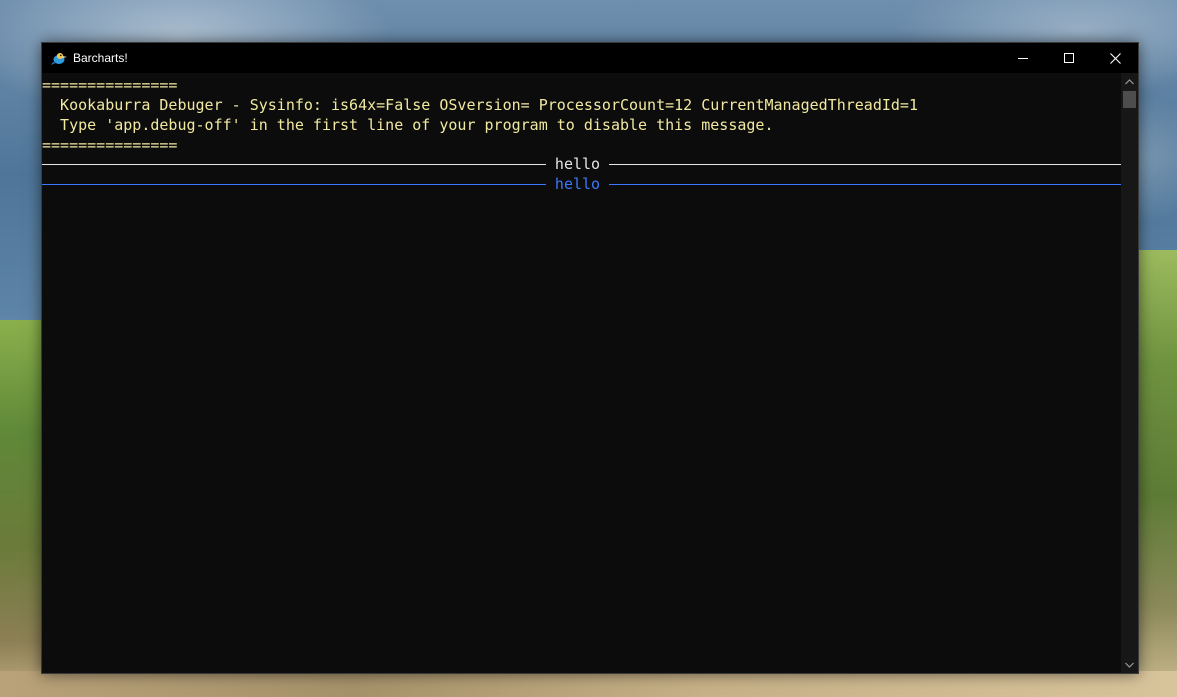 This screenshot has width=1177, height=697. What do you see at coordinates (1129, 373) in the screenshot?
I see `vertical-scrollbar` at bounding box center [1129, 373].